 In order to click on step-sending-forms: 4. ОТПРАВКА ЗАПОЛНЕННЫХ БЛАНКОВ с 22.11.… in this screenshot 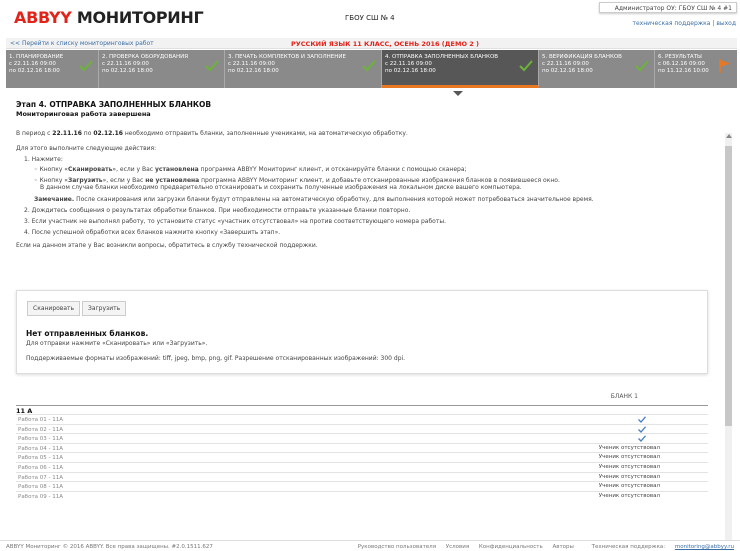, I will do `click(460, 69)`.